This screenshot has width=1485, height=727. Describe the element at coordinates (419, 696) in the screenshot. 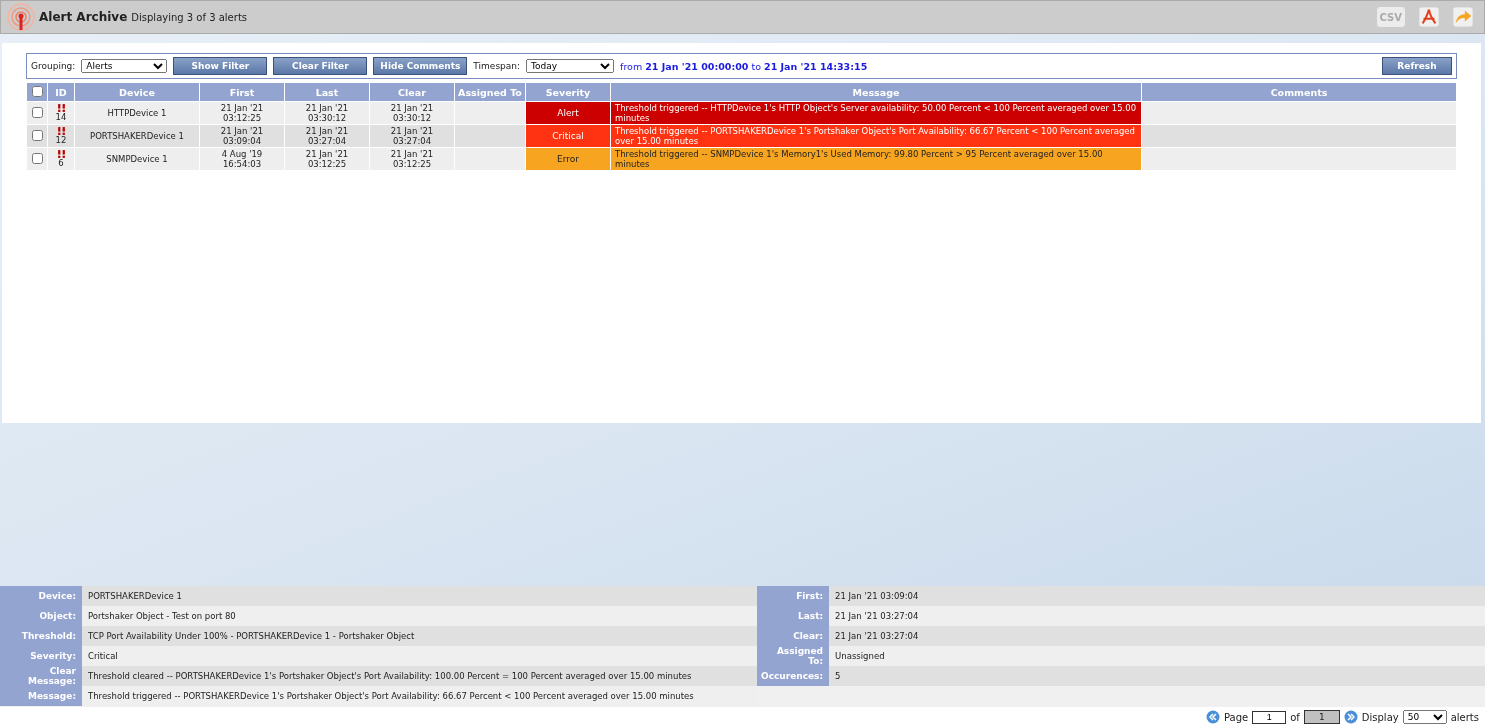

I see `detail-value: Threshold triggered -- PORTSHAKERDevice 1's Portshaker Object's Port Availability: 66.67 Percent < 100 Percent averaged over 15.00 minutes` at that location.